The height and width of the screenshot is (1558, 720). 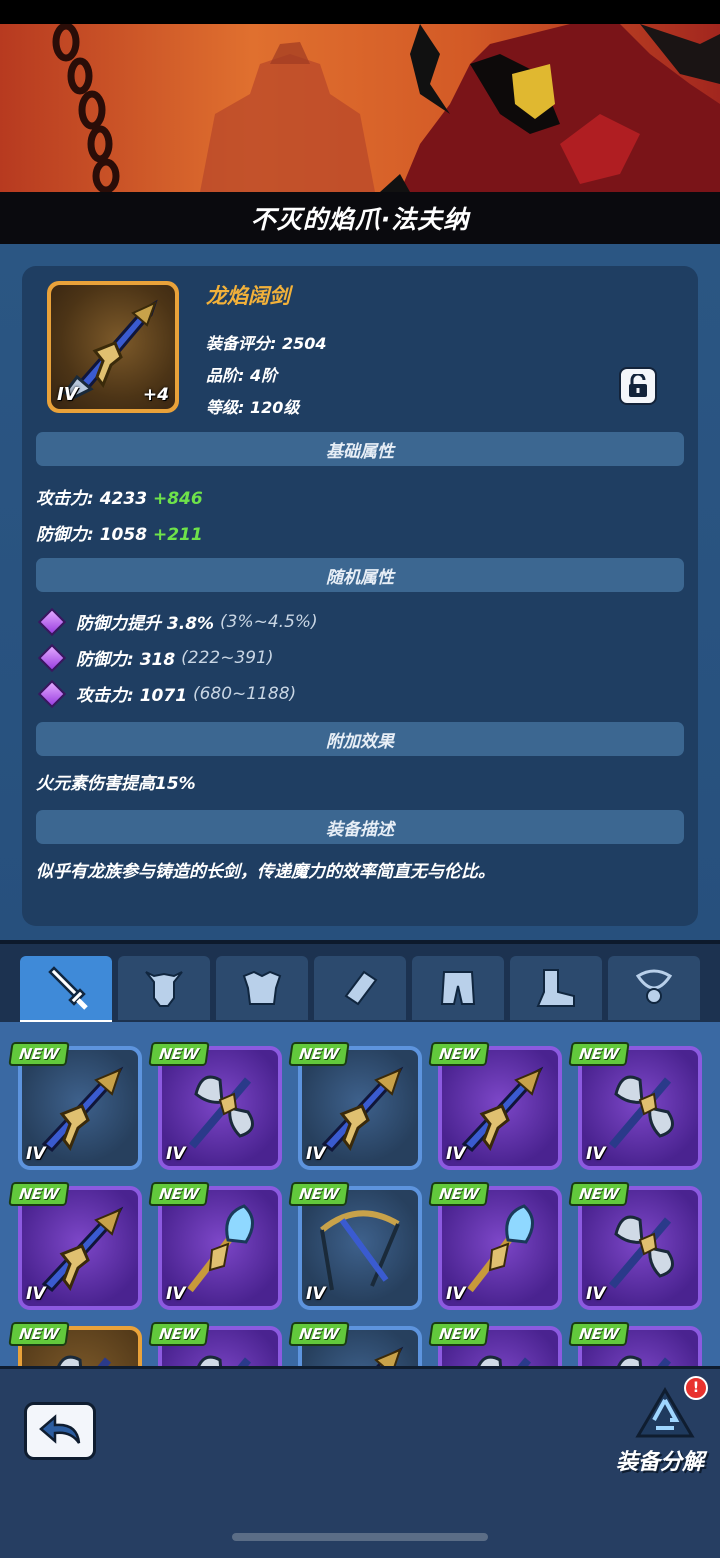 What do you see at coordinates (360, 1462) in the screenshot?
I see `bottom-bar` at bounding box center [360, 1462].